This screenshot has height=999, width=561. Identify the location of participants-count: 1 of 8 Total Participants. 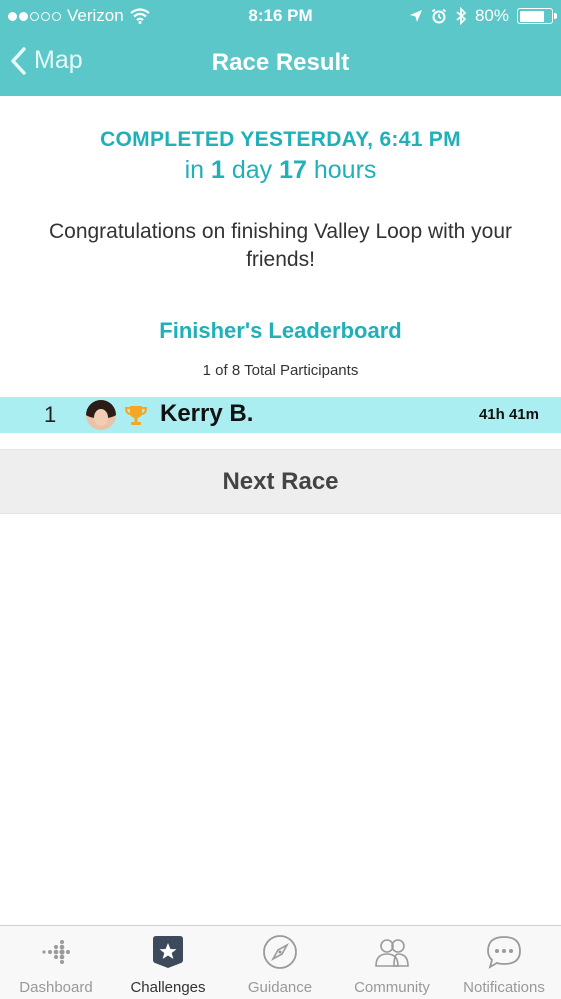
(280, 370).